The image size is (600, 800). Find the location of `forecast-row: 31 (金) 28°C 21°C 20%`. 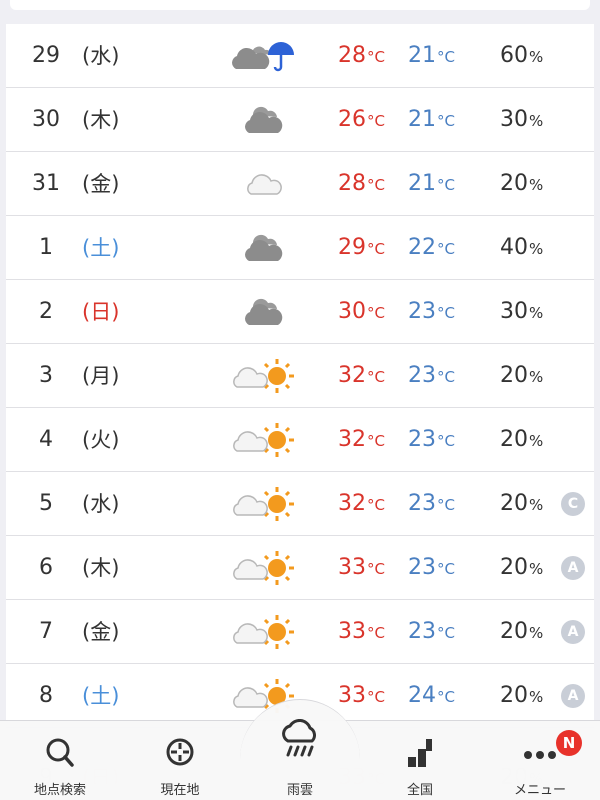

forecast-row: 31 (金) 28°C 21°C 20% is located at coordinates (300, 184).